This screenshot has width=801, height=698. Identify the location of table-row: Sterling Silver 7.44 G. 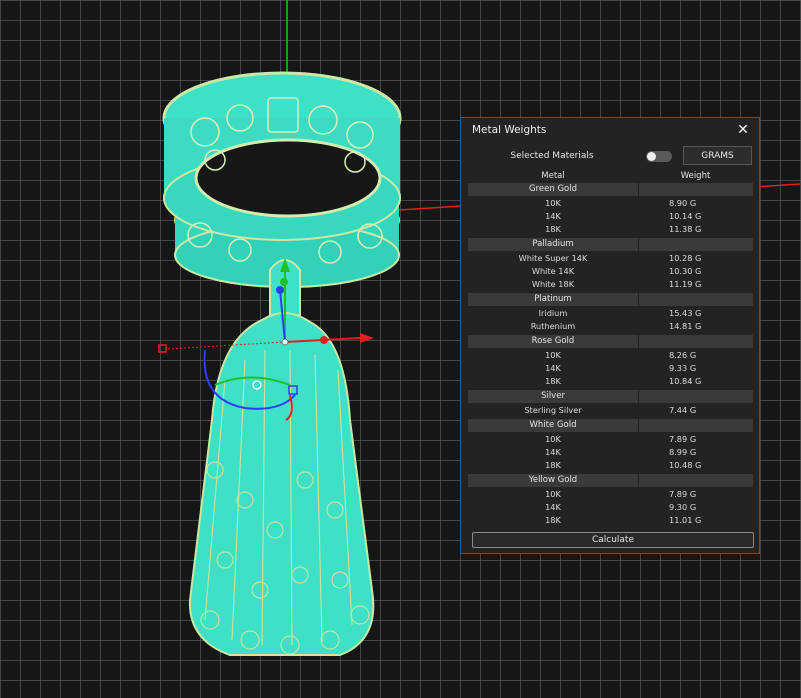
(610, 409).